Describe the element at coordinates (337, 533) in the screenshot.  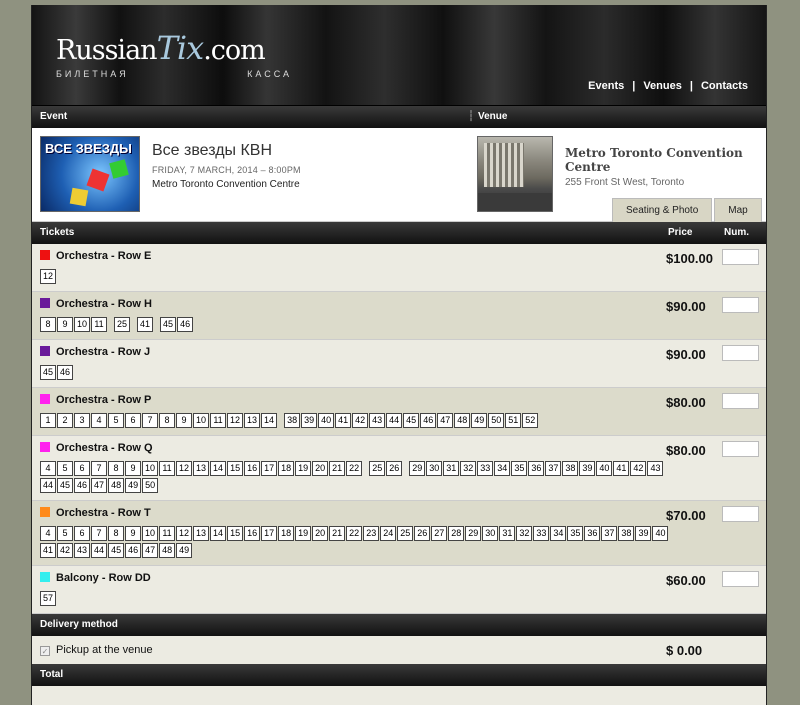
I see `seat-button: 21` at that location.